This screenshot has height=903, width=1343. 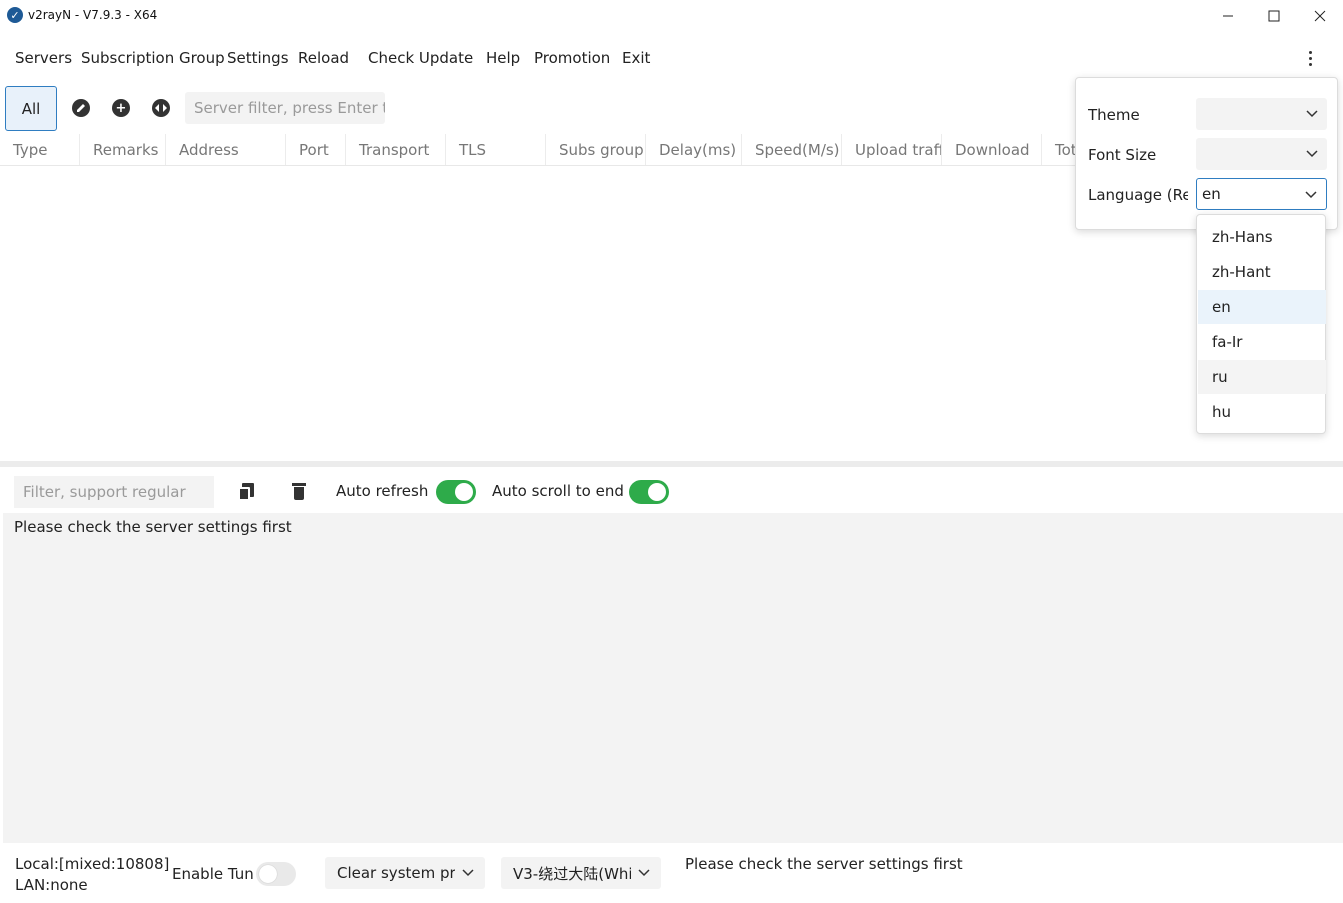 What do you see at coordinates (649, 492) in the screenshot?
I see `auto-scroll-toggle` at bounding box center [649, 492].